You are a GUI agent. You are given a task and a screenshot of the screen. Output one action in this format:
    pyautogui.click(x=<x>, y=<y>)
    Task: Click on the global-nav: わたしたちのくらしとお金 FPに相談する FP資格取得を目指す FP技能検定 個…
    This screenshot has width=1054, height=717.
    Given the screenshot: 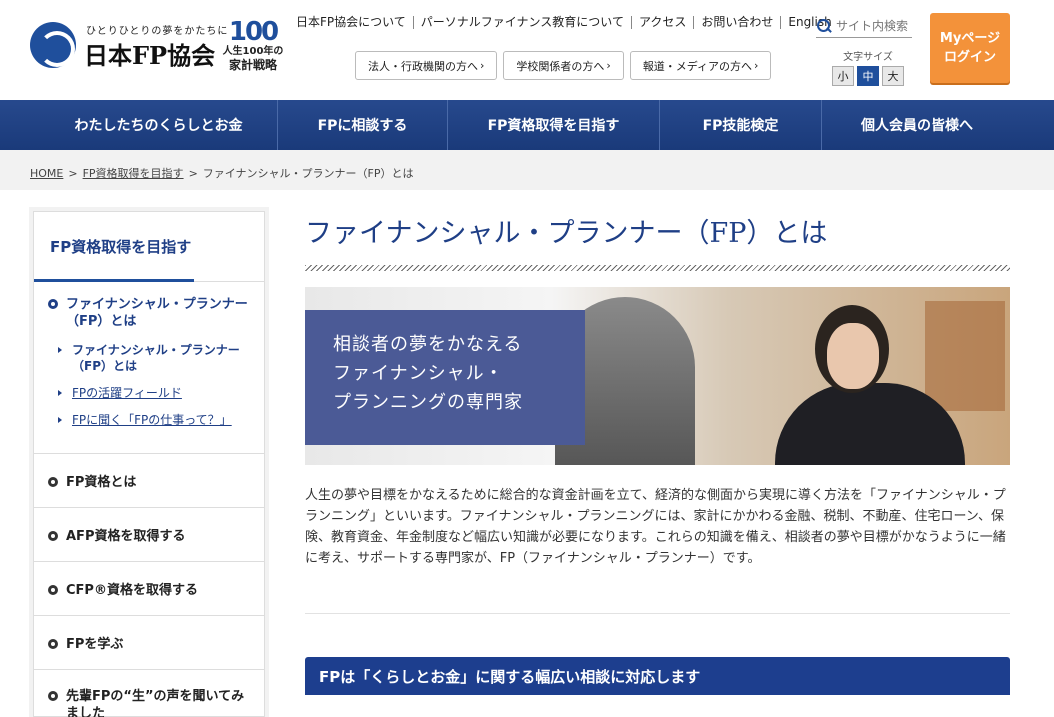 What is the action you would take?
    pyautogui.click(x=527, y=128)
    